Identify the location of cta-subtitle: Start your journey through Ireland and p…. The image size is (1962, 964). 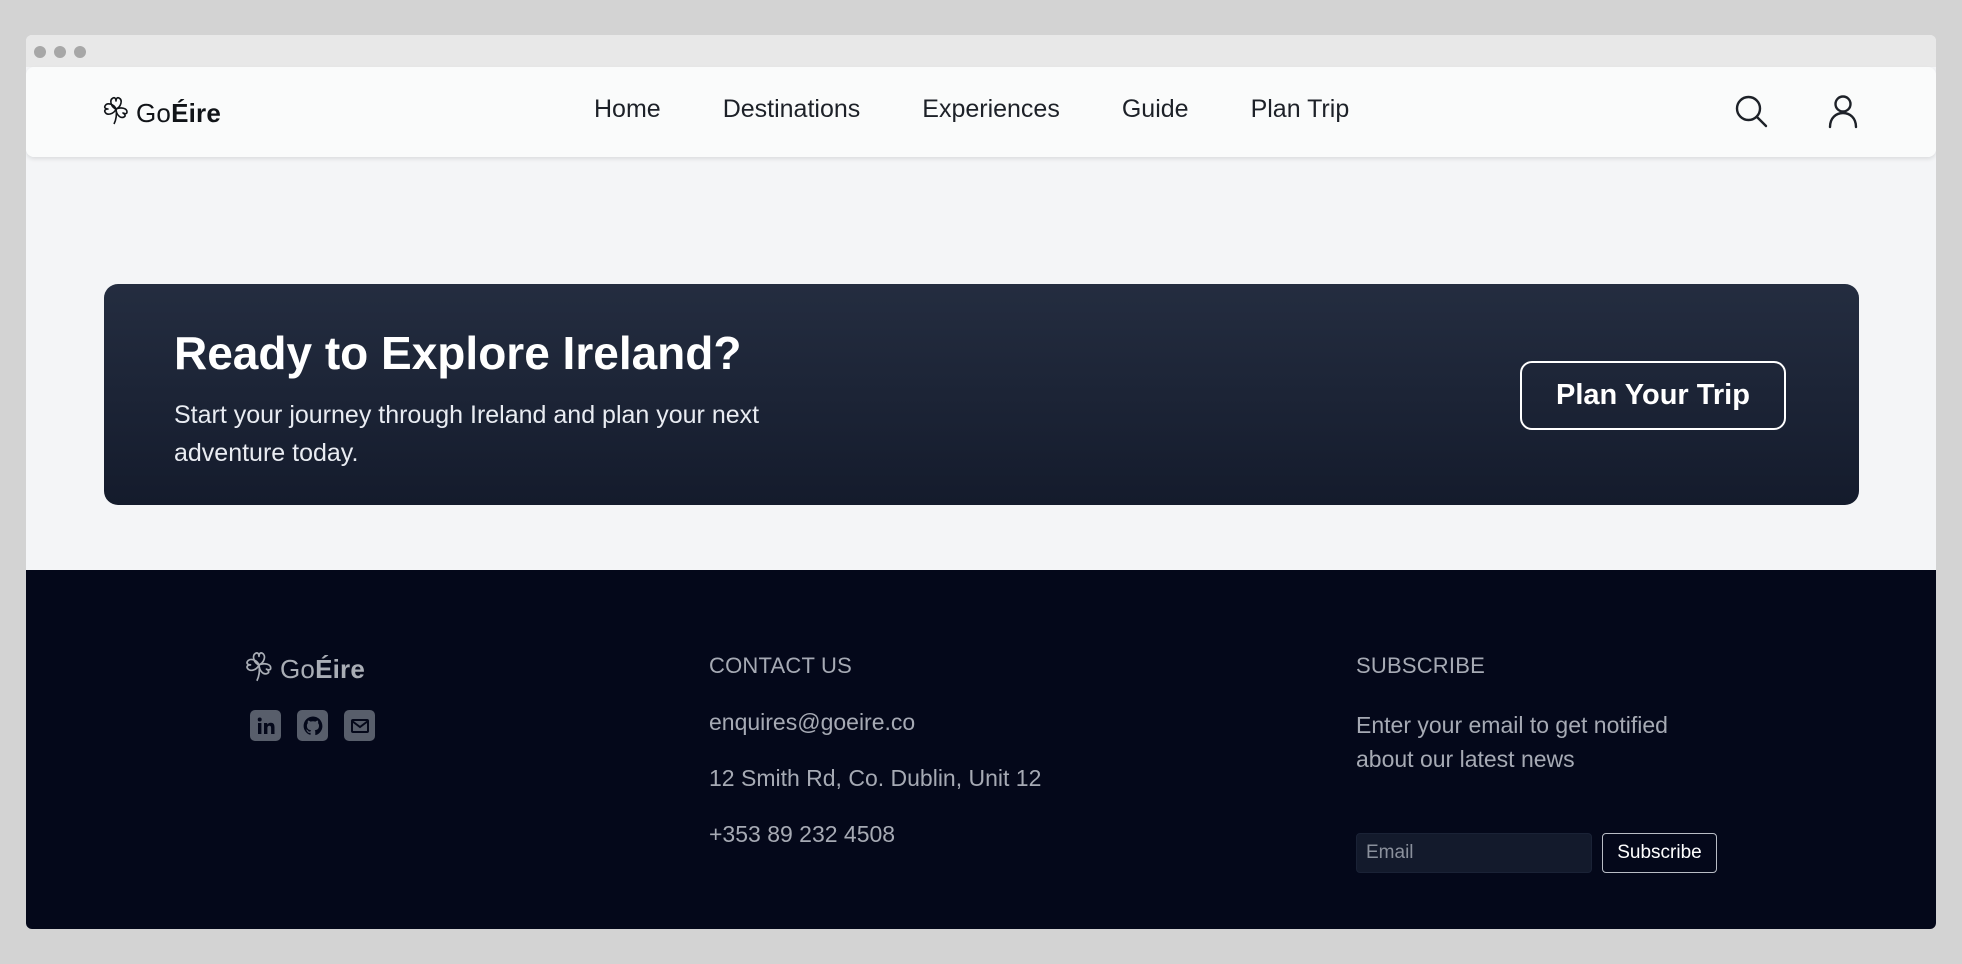
(467, 434).